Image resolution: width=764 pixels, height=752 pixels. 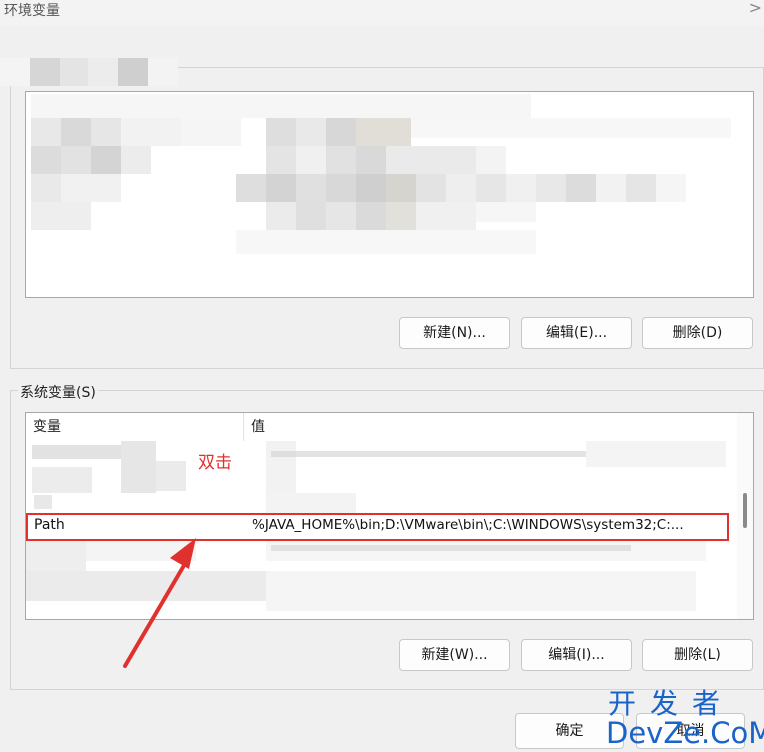 I want to click on scrollbar-thumb, so click(x=745, y=510).